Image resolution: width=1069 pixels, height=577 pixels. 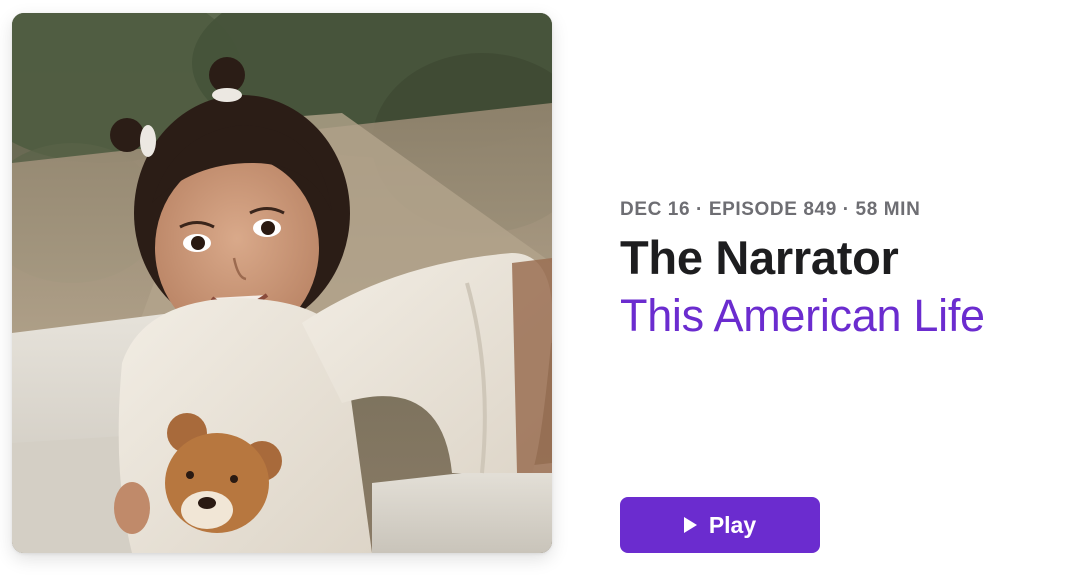 I want to click on show-name-link: This American Life, so click(x=840, y=316).